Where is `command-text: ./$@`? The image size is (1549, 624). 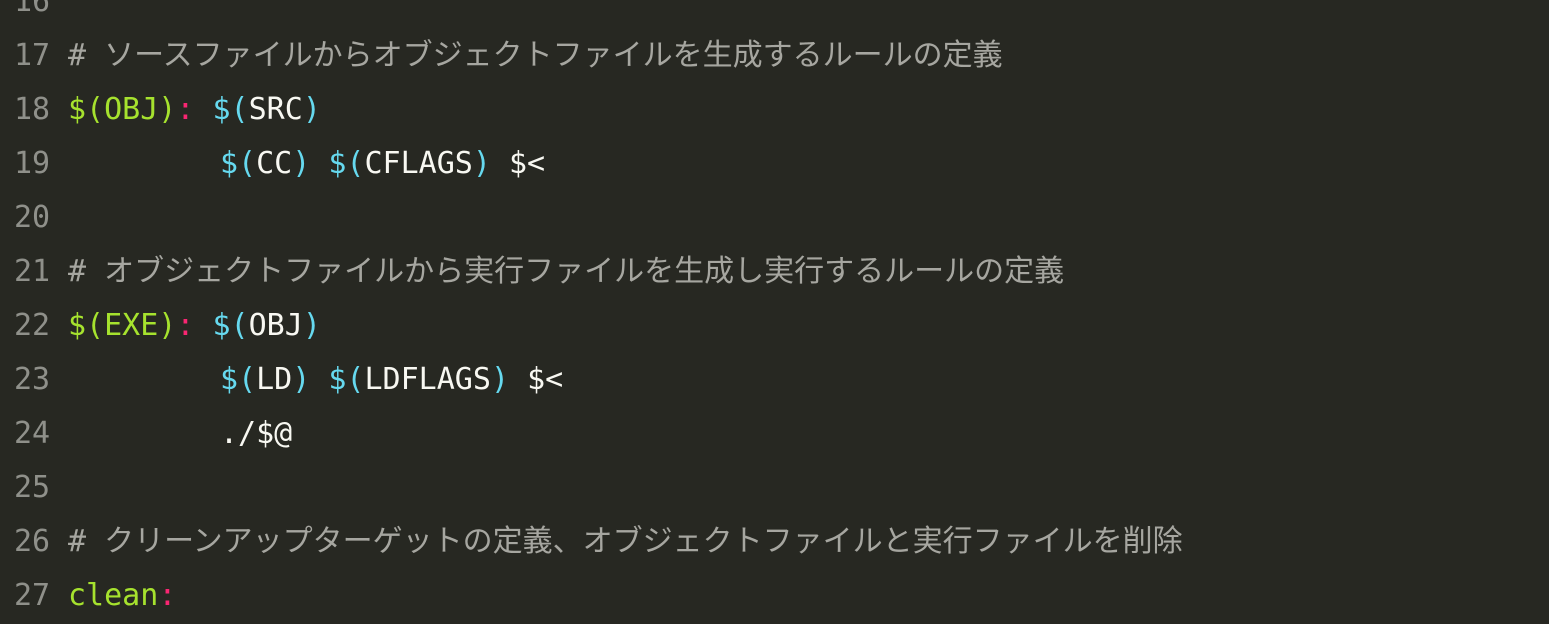 command-text: ./$@ is located at coordinates (256, 433).